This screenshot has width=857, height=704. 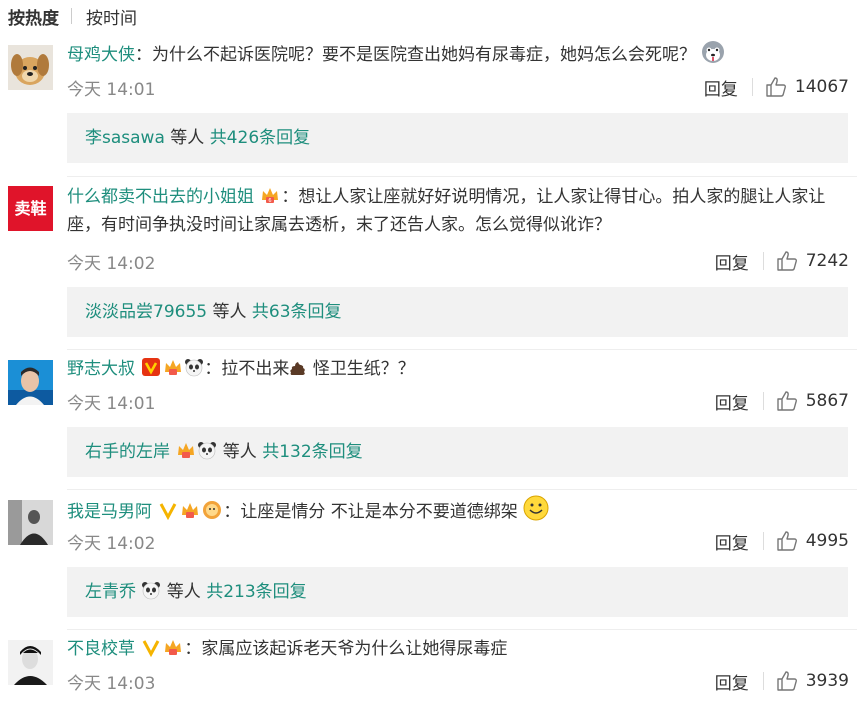 I want to click on reply-count-link: 共213条回复, so click(x=256, y=592).